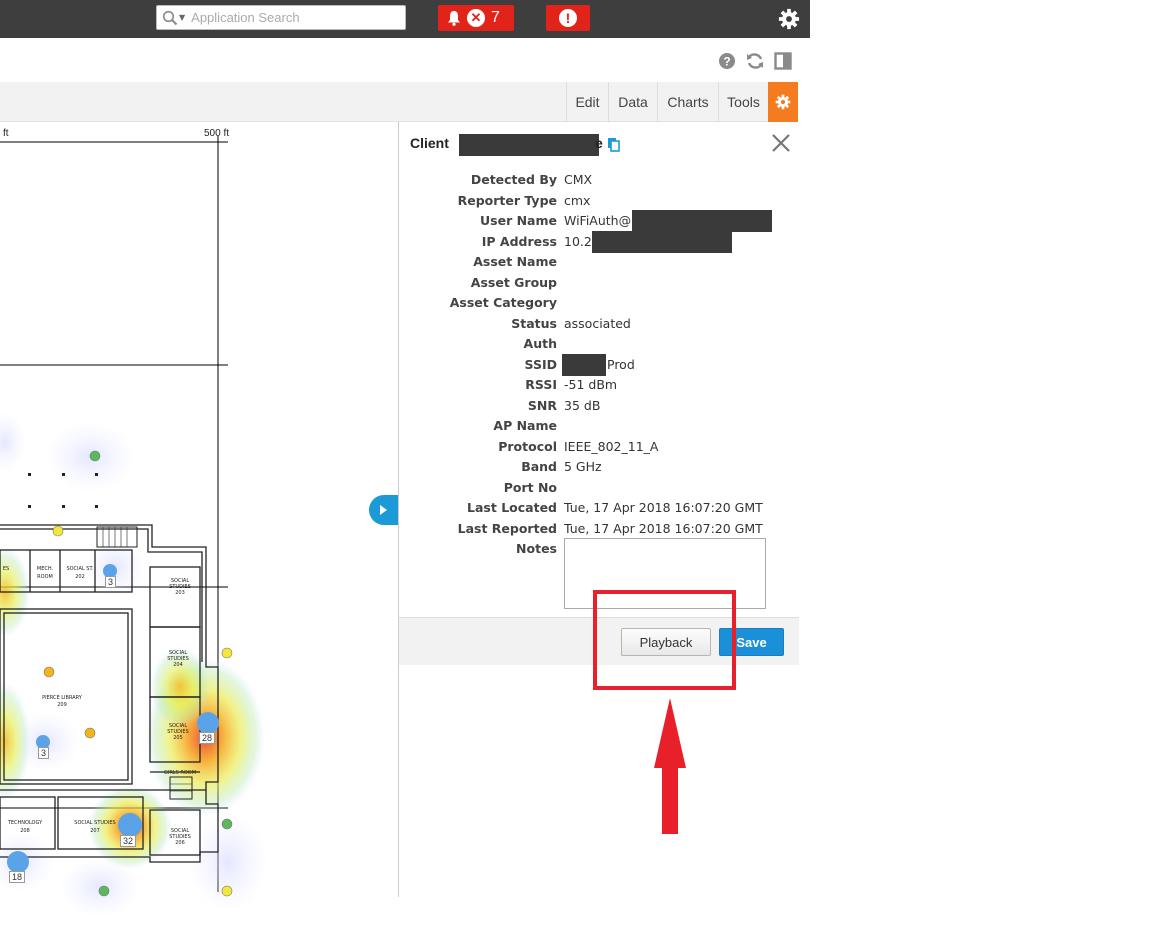  I want to click on field-asset-group: Asset Group, so click(599, 283).